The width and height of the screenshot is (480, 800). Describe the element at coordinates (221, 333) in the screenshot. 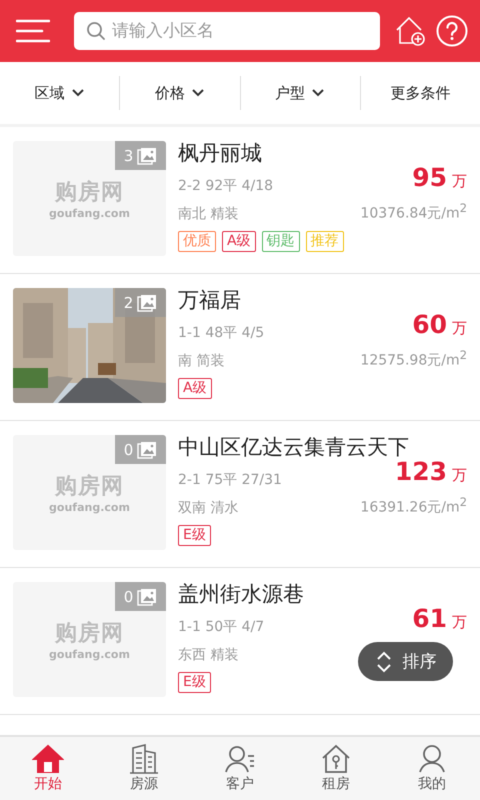

I see `layout-text: 1-1 48平 4/5` at that location.